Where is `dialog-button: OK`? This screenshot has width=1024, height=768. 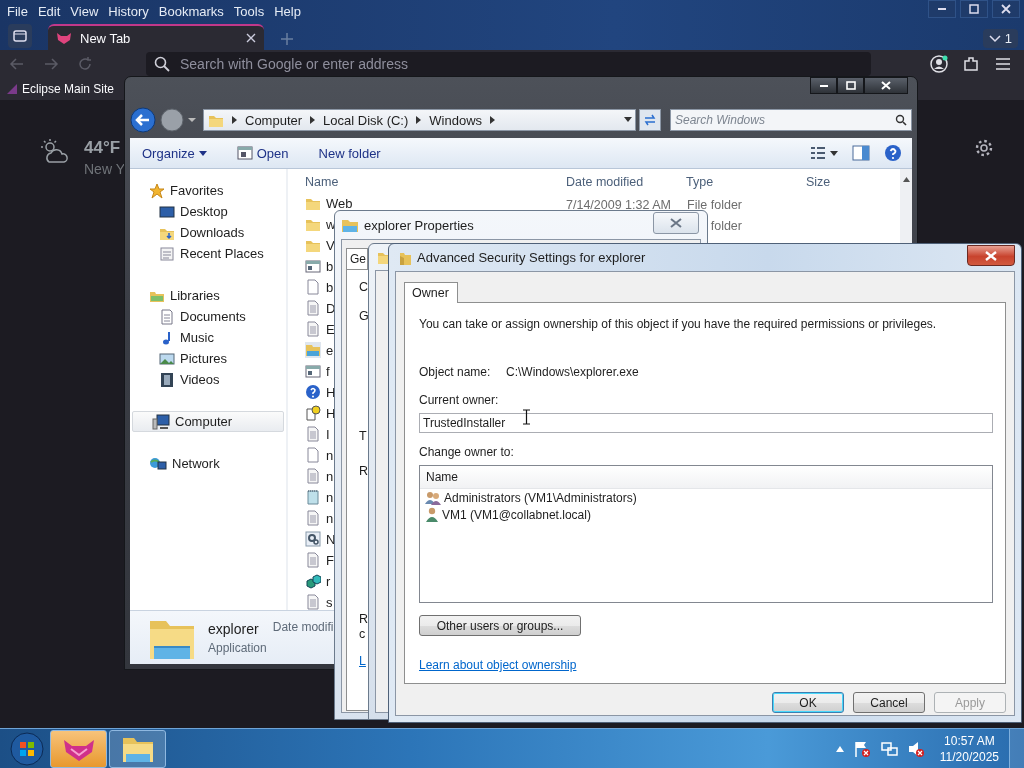 dialog-button: OK is located at coordinates (808, 702).